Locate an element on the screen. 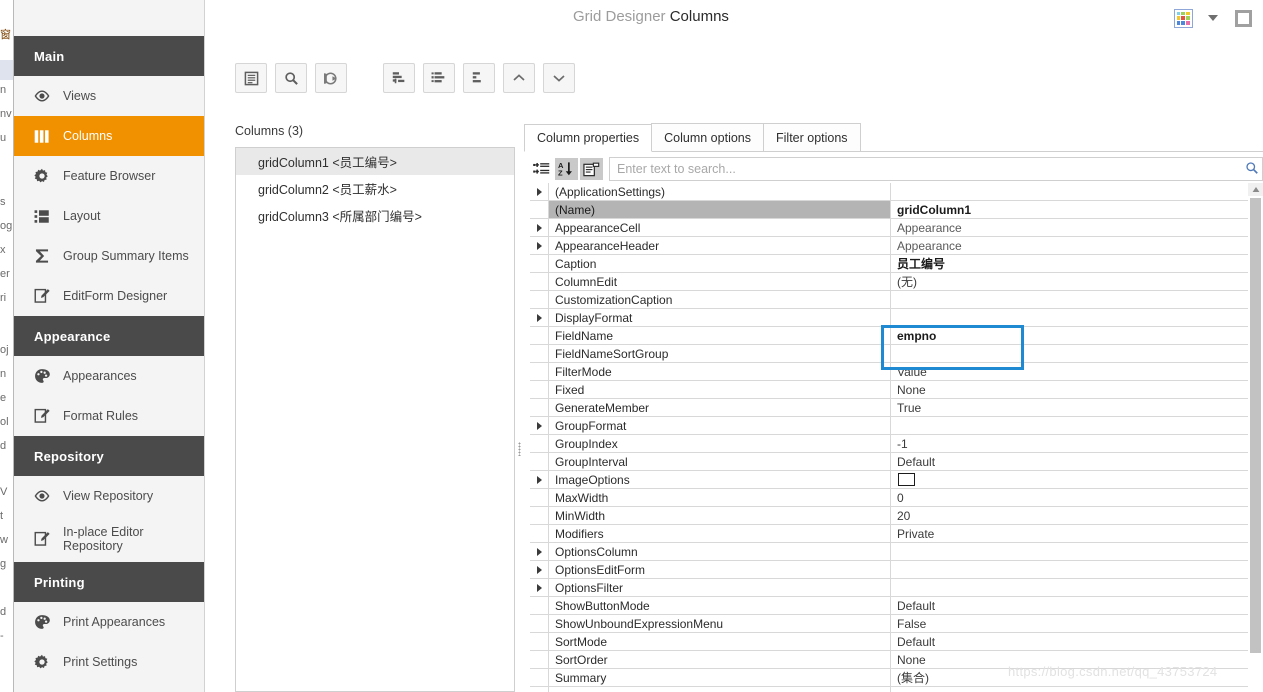 This screenshot has width=1263, height=692. scrollbar-track is located at coordinates (1255, 444).